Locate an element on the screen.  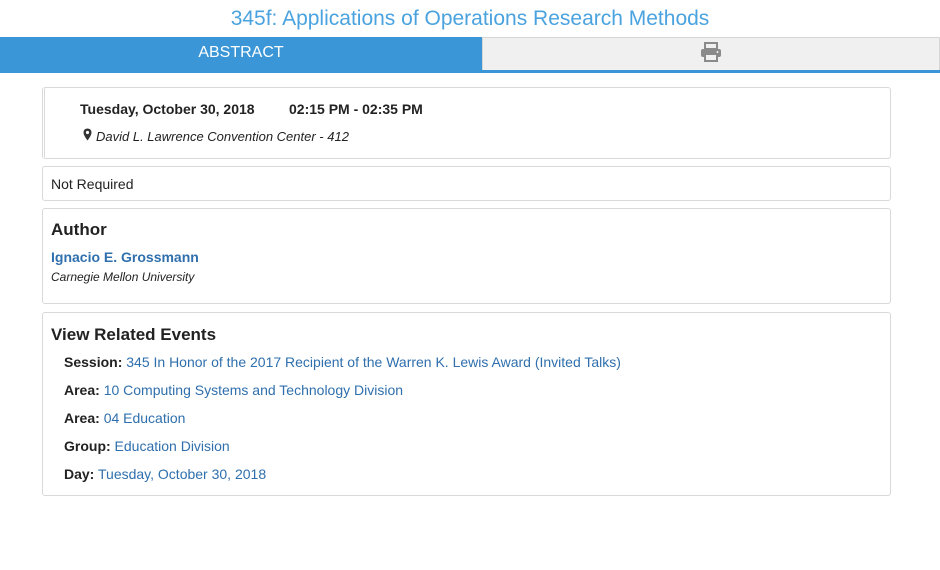
tab-bar: ABSTRACT is located at coordinates (470, 55).